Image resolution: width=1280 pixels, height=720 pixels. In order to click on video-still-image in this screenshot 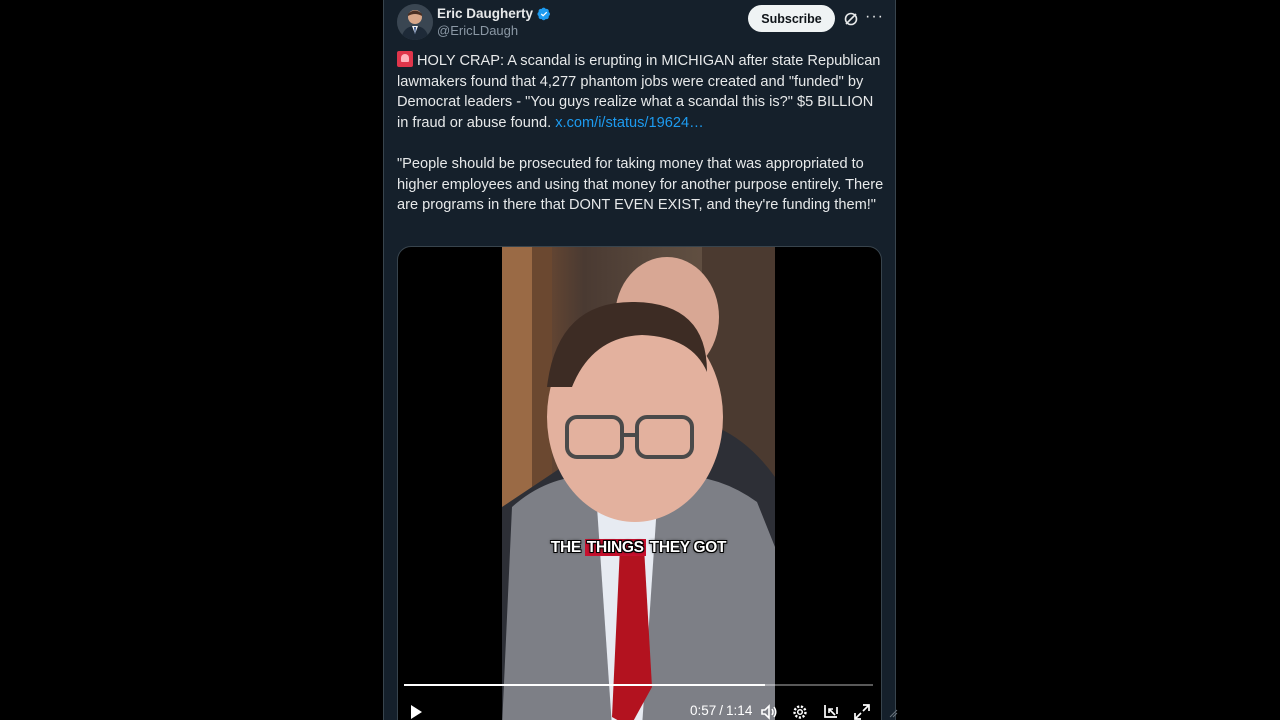, I will do `click(638, 483)`.